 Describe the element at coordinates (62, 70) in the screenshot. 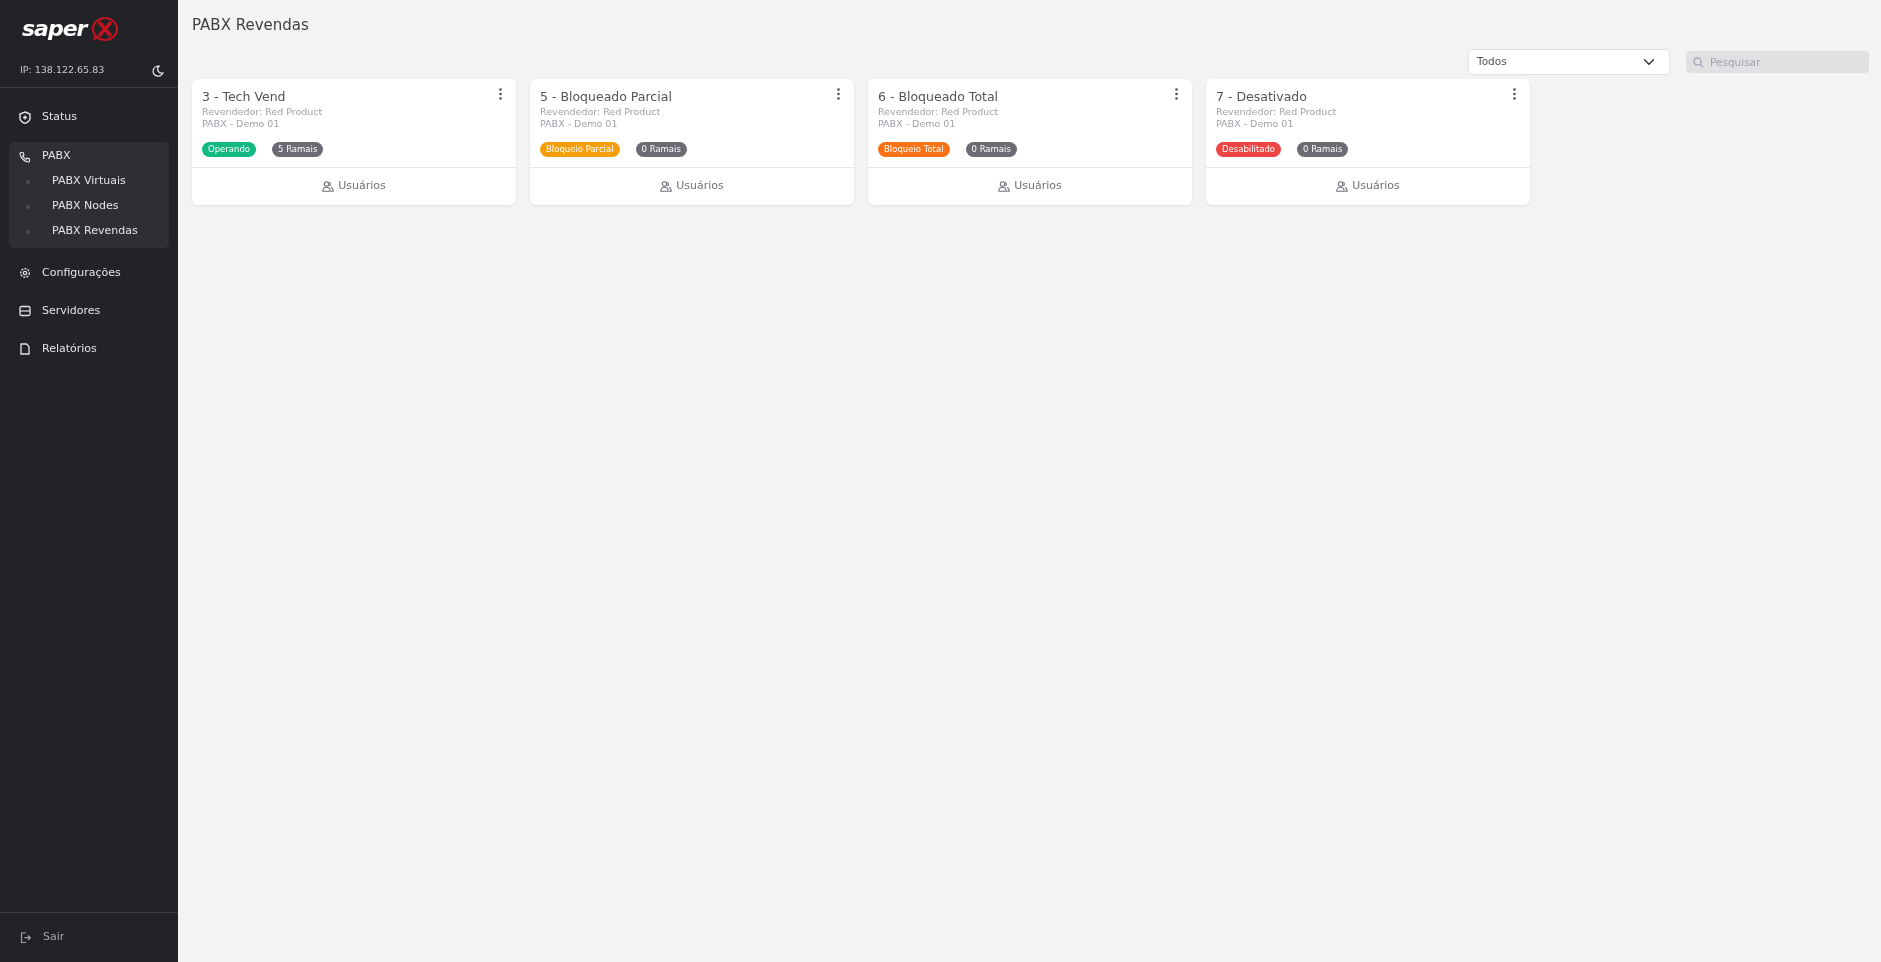

I see `ip-address: IP: 138.122.65.83` at that location.